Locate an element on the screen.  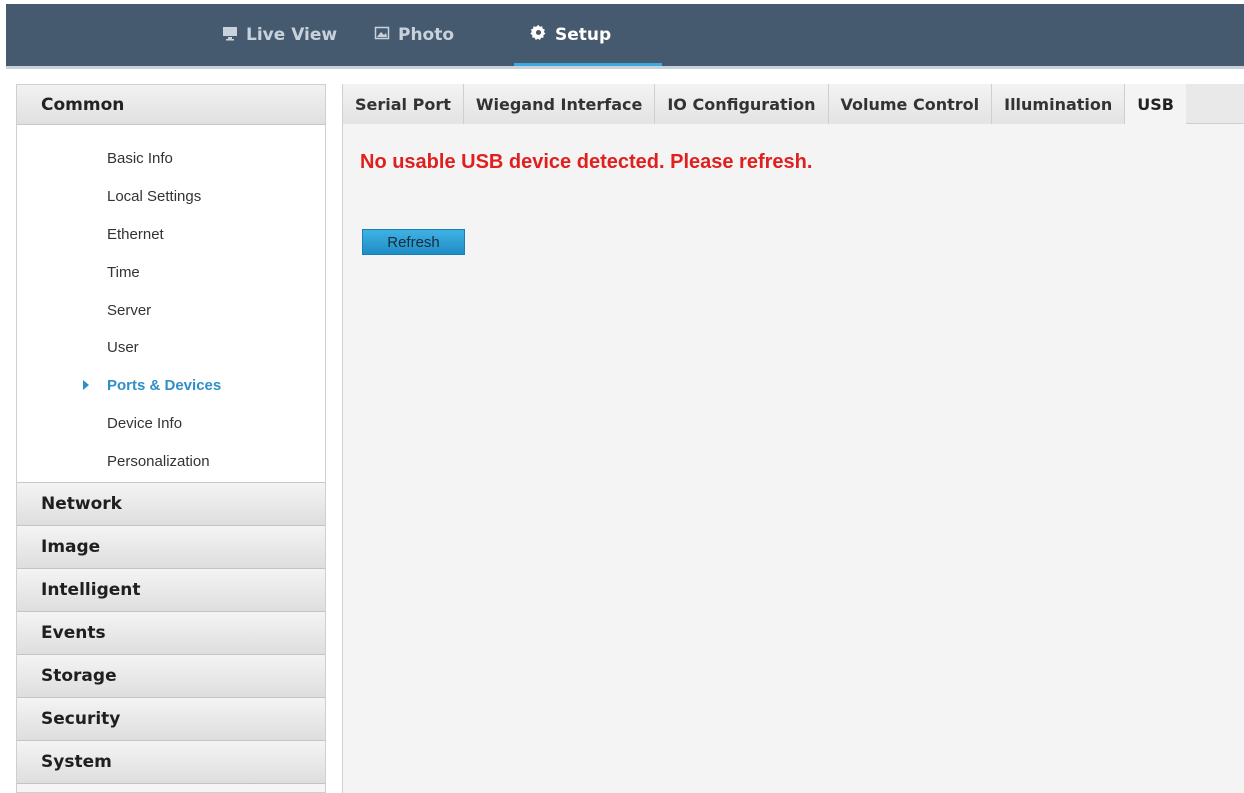
topbar-divider is located at coordinates (625, 67).